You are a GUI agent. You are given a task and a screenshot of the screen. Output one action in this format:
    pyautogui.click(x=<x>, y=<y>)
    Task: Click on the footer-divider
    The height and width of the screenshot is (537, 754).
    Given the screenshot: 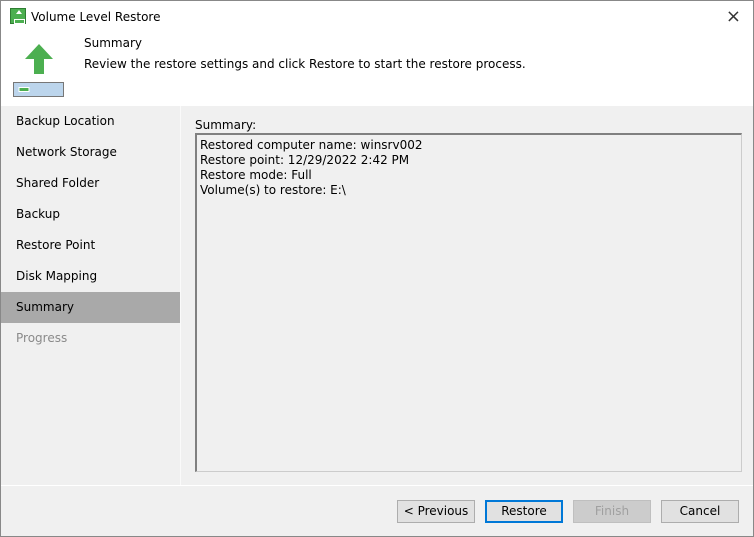 What is the action you would take?
    pyautogui.click(x=377, y=485)
    